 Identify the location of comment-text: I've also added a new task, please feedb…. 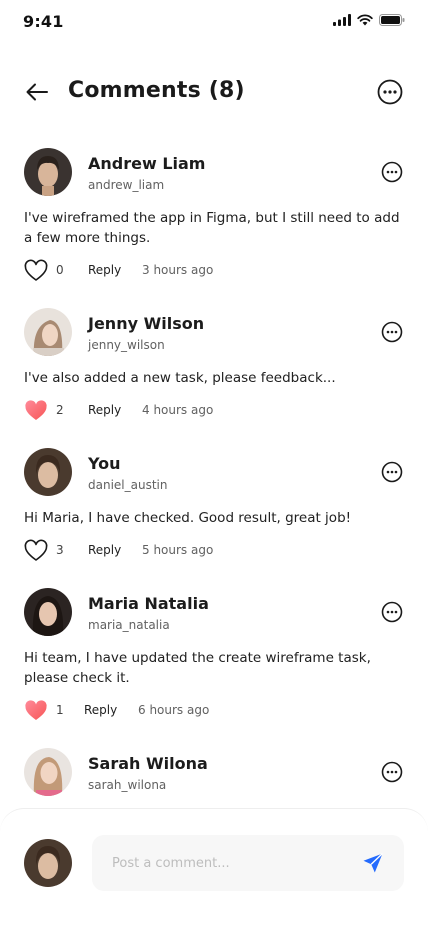
(180, 378).